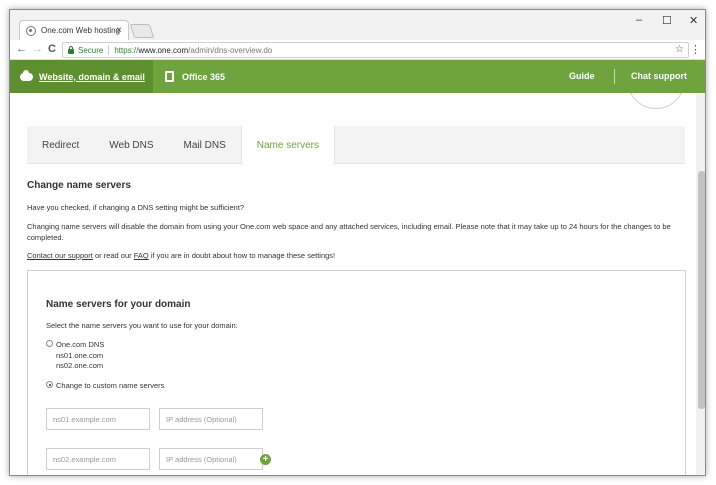 This screenshot has width=716, height=485. What do you see at coordinates (205, 145) in the screenshot?
I see `tab-mail-dns: Mail DNS` at bounding box center [205, 145].